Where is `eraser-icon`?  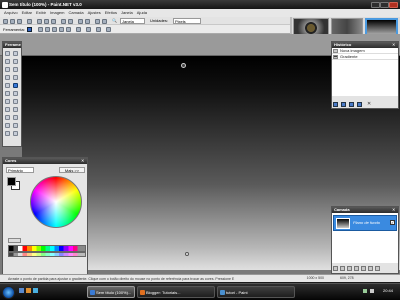
eraser-icon is located at coordinates (15, 93).